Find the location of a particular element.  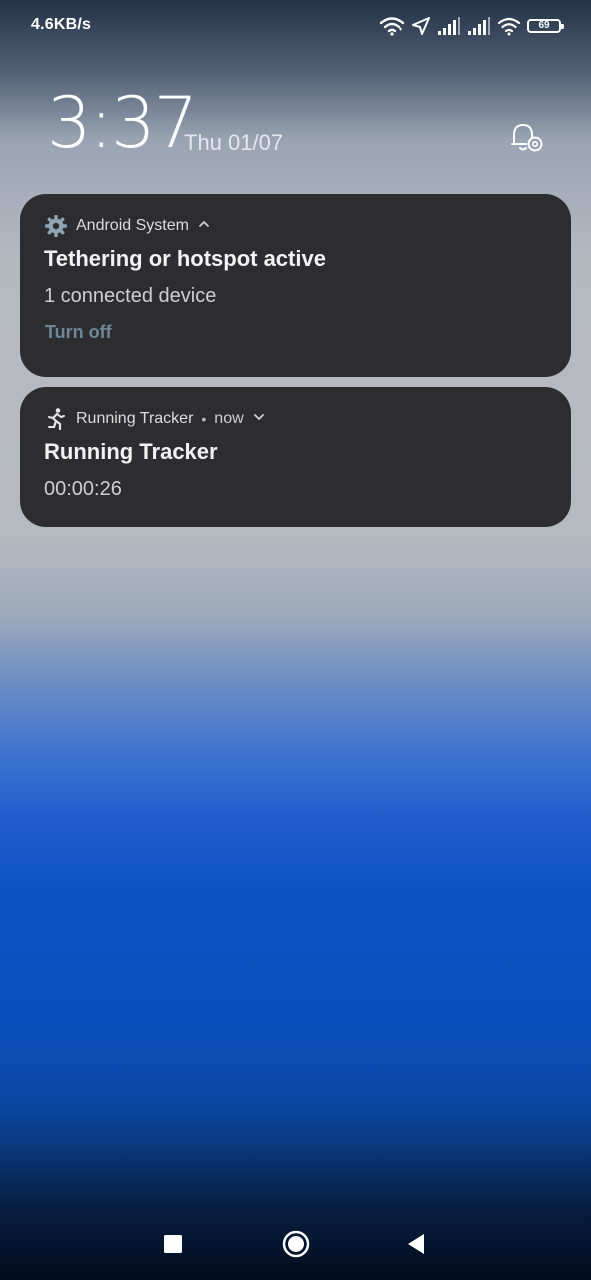

notification-title: Tethering or hotspot active is located at coordinates (185, 258).